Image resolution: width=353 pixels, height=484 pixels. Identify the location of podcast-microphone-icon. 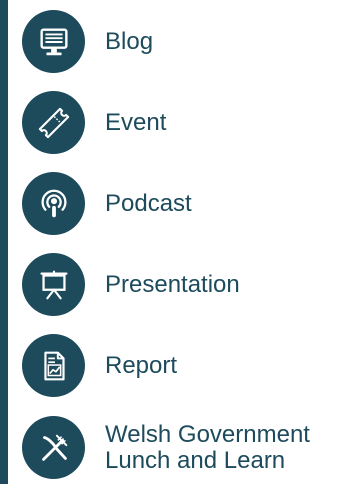
(53, 203).